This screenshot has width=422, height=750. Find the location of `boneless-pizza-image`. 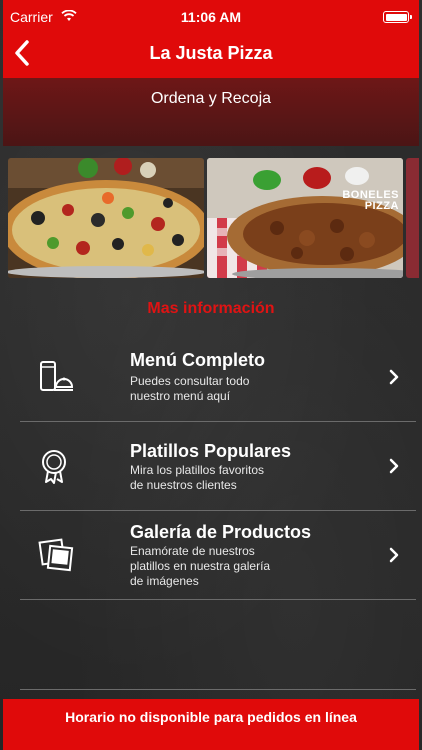

boneless-pizza-image is located at coordinates (305, 218).